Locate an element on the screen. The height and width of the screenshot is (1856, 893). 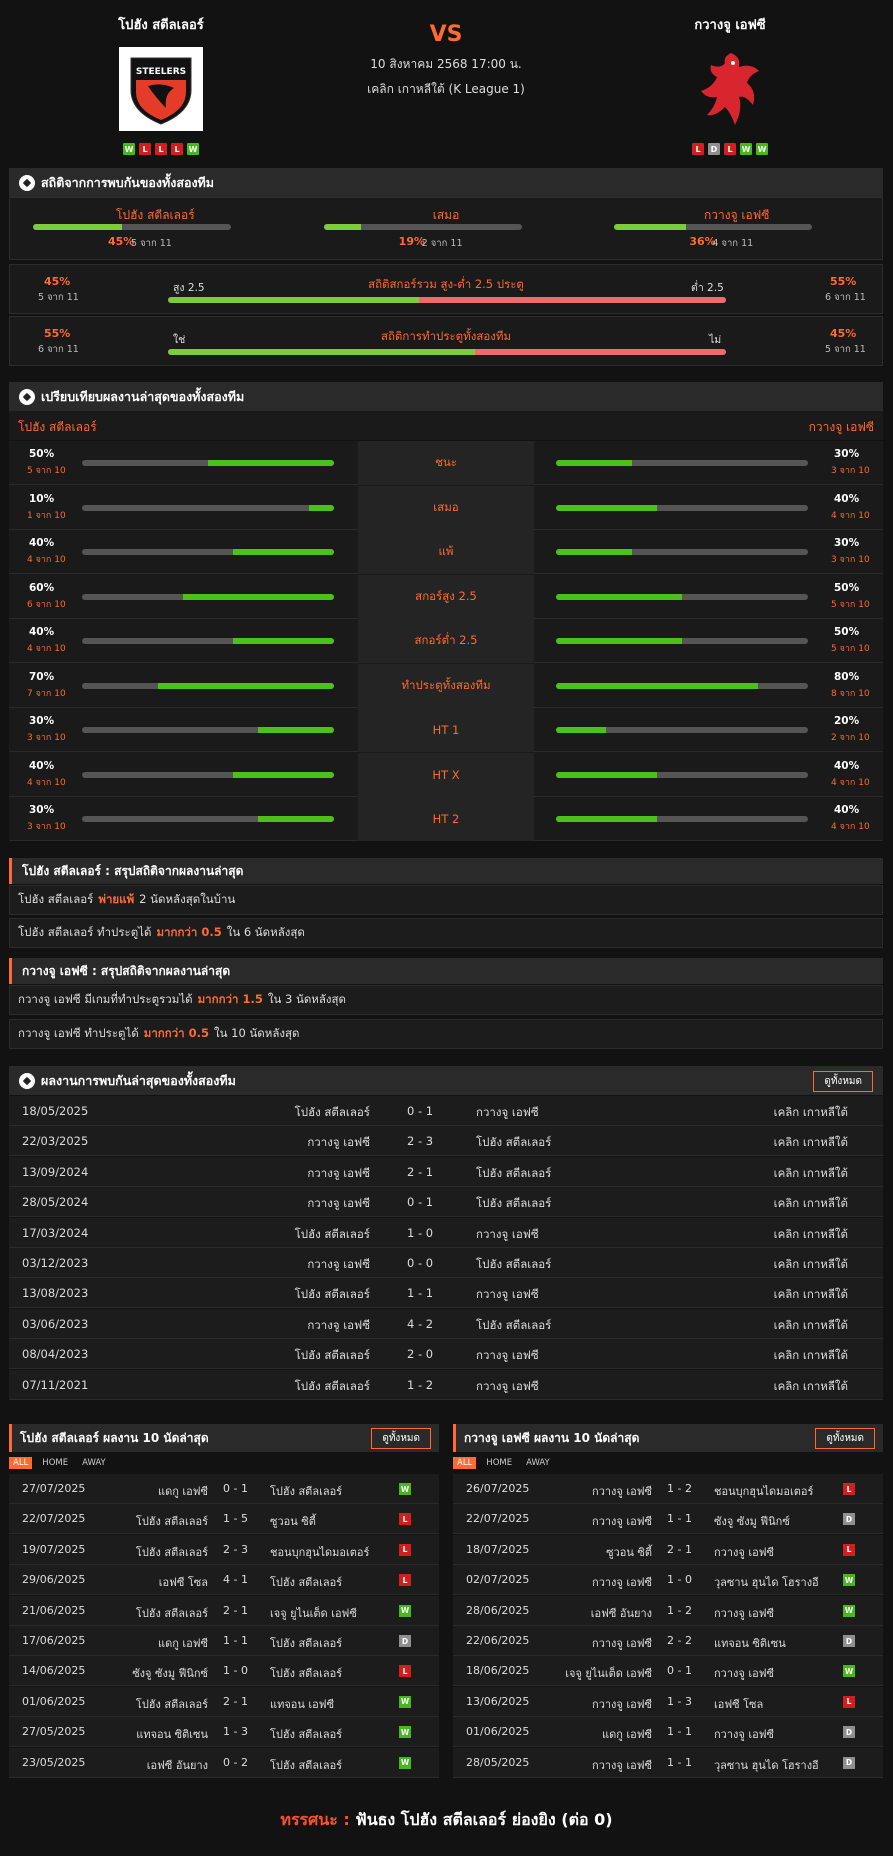
home-team: โปฮัง สตีลเลอร์ STEELERS WLLLW is located at coordinates (161, 84).